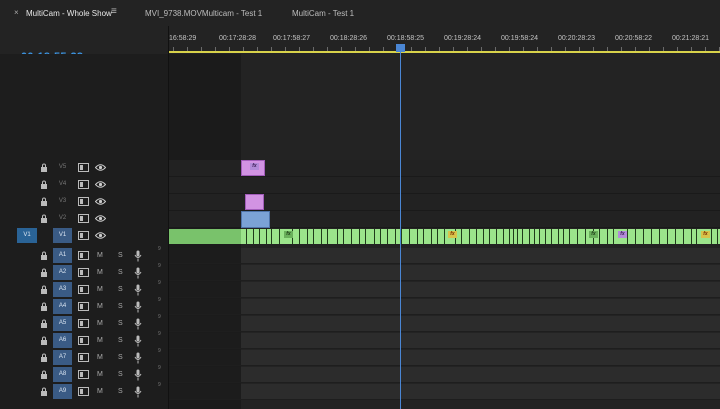 Image resolution: width=720 pixels, height=409 pixels. I want to click on close-tab-icon: ×, so click(16, 12).